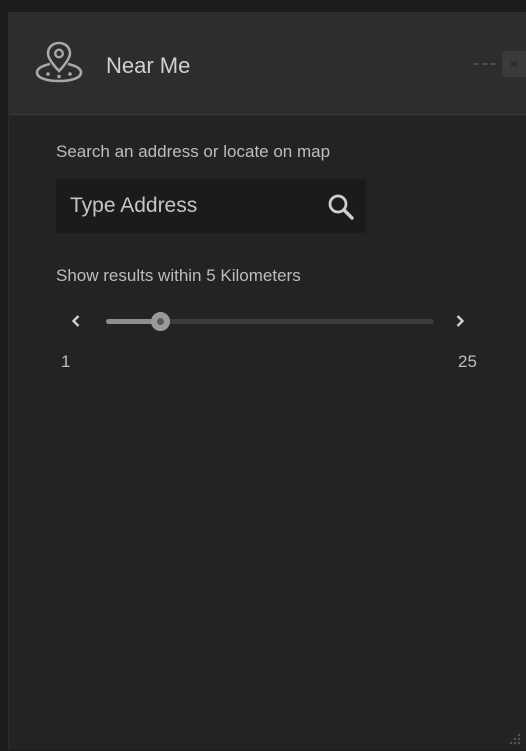 The image size is (526, 751). Describe the element at coordinates (76, 321) in the screenshot. I see `chevron-left-icon` at that location.